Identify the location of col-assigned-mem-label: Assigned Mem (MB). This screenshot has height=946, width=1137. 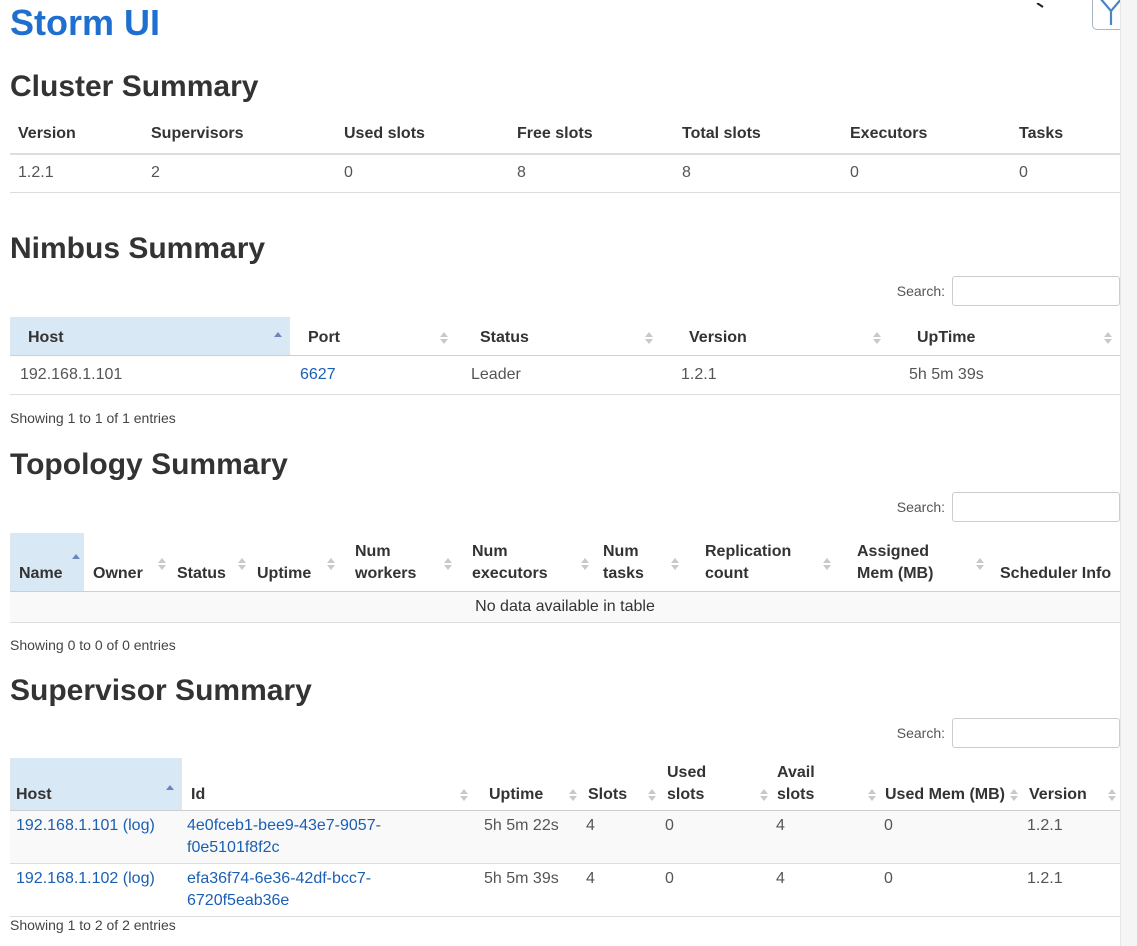
(895, 562).